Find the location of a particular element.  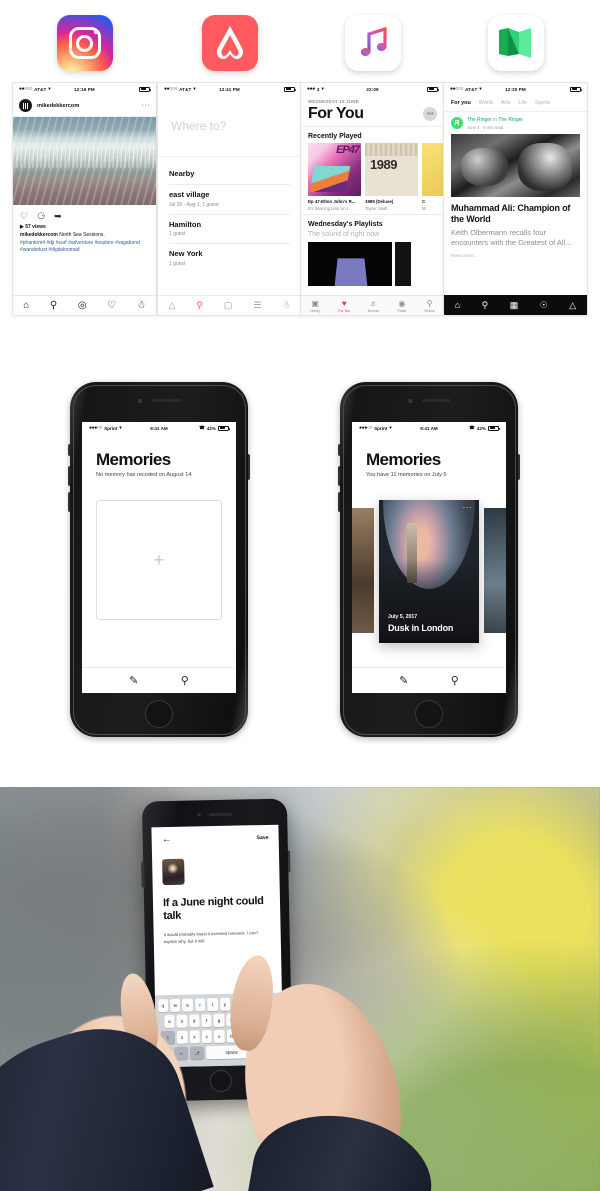

explore-icon: △ is located at coordinates (171, 305).